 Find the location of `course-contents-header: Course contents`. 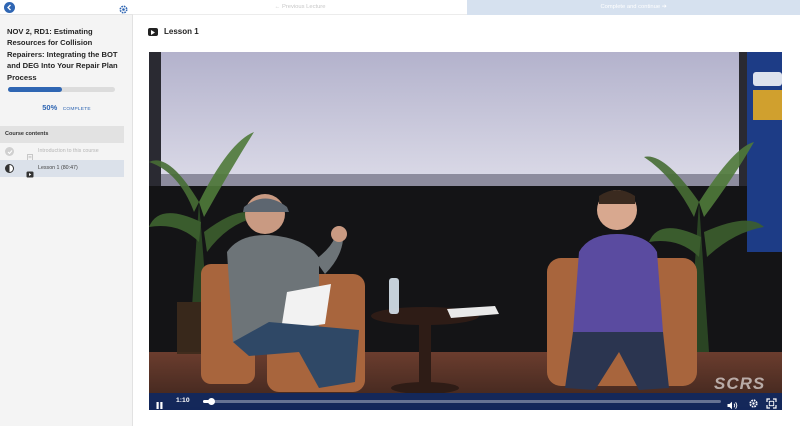

course-contents-header: Course contents is located at coordinates (62, 134).